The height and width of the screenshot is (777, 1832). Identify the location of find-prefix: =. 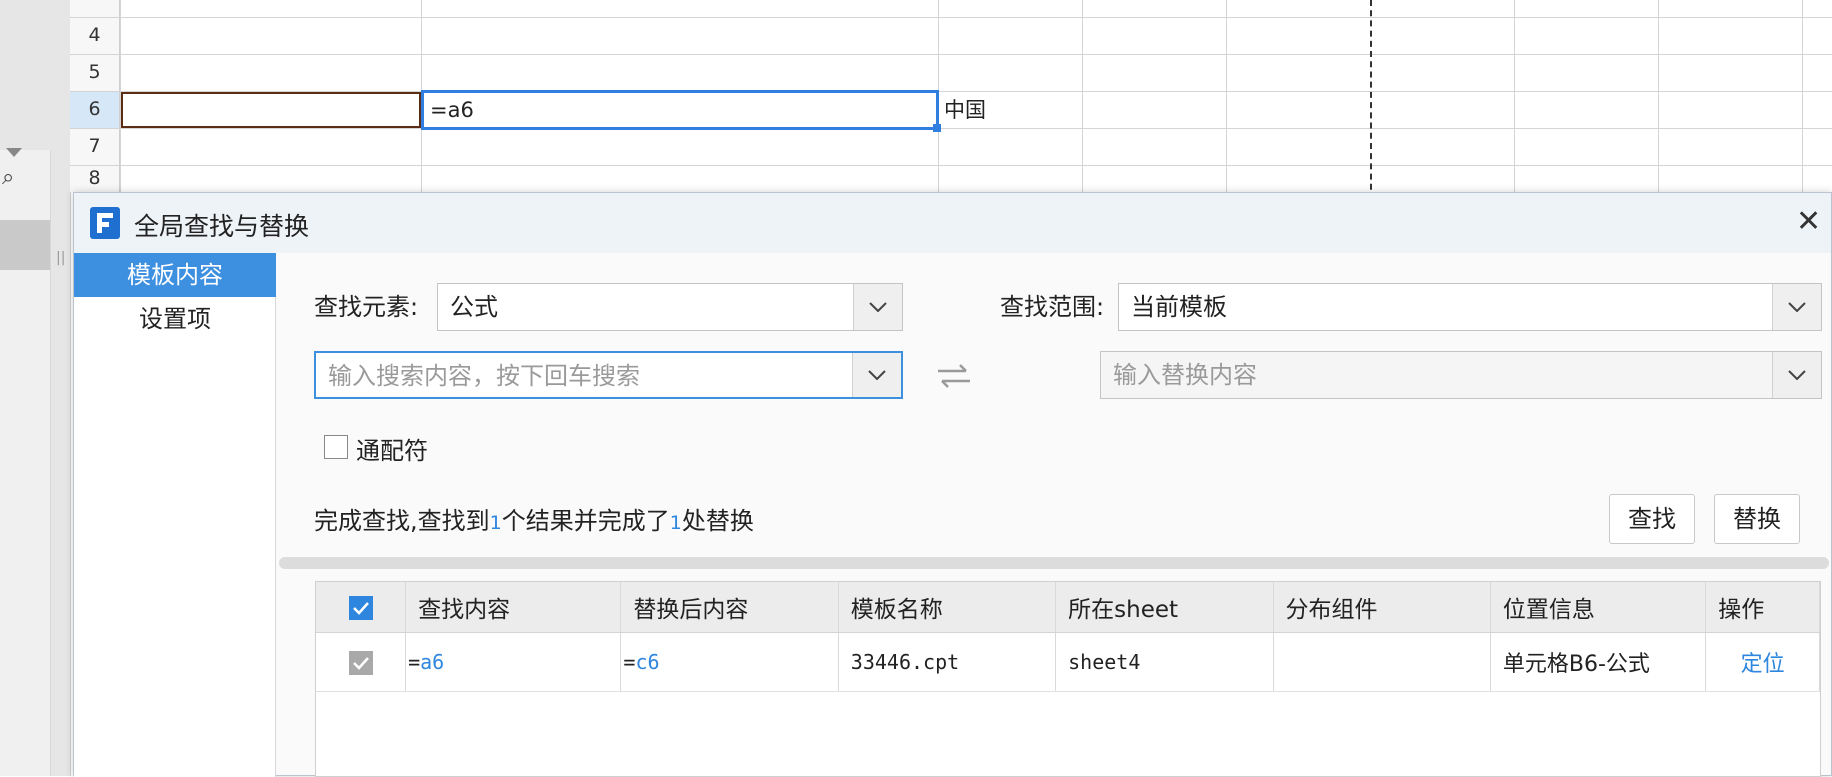
(414, 662).